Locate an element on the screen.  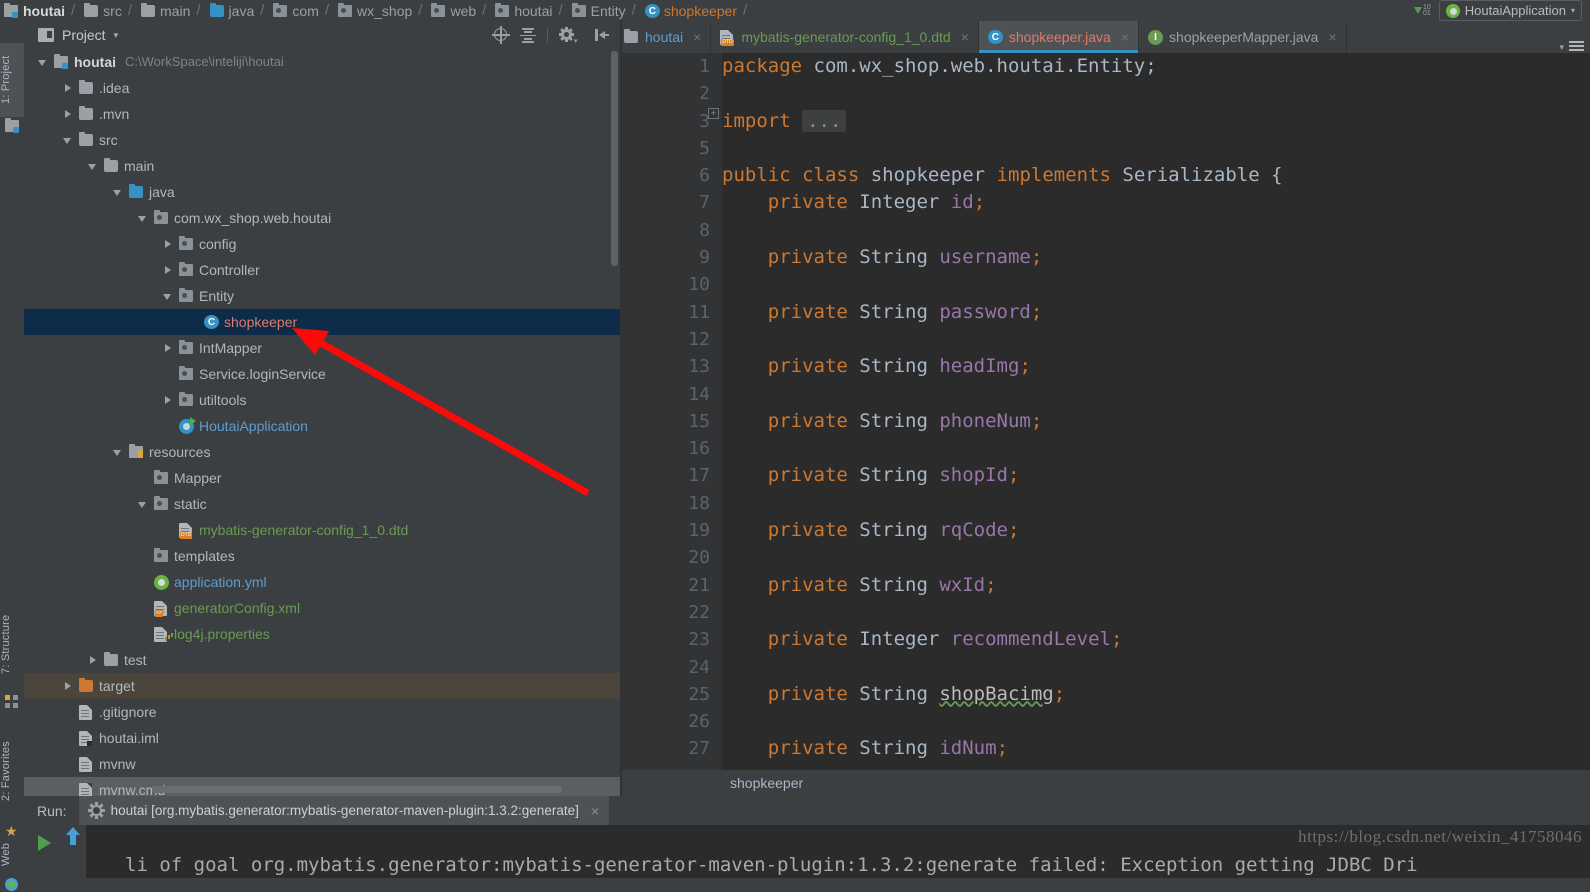
tree-node-templates: templates is located at coordinates (322, 556).